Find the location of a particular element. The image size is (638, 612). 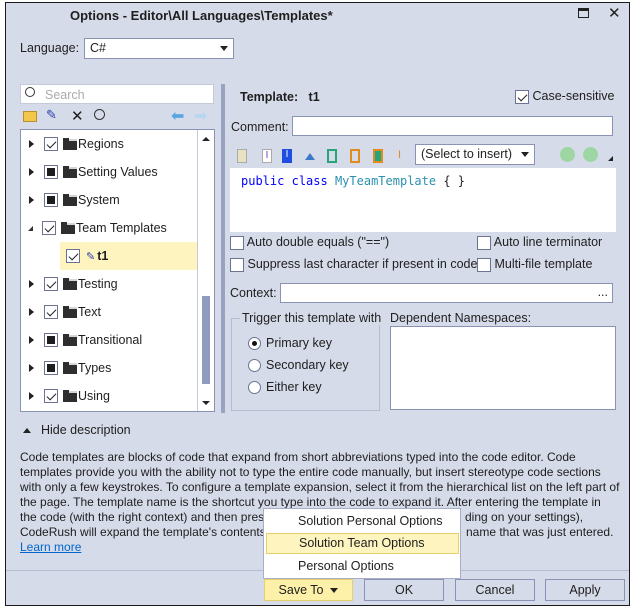

ok-button: OK is located at coordinates (404, 590).